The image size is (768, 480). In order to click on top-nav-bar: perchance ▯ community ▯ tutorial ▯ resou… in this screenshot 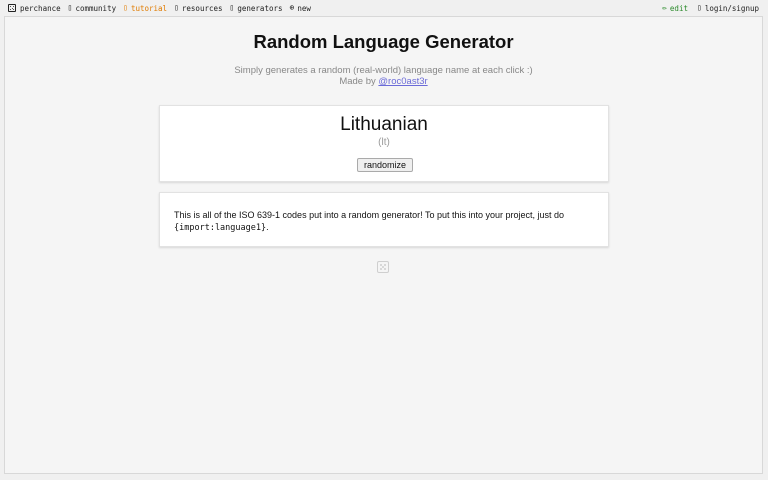, I will do `click(384, 8)`.